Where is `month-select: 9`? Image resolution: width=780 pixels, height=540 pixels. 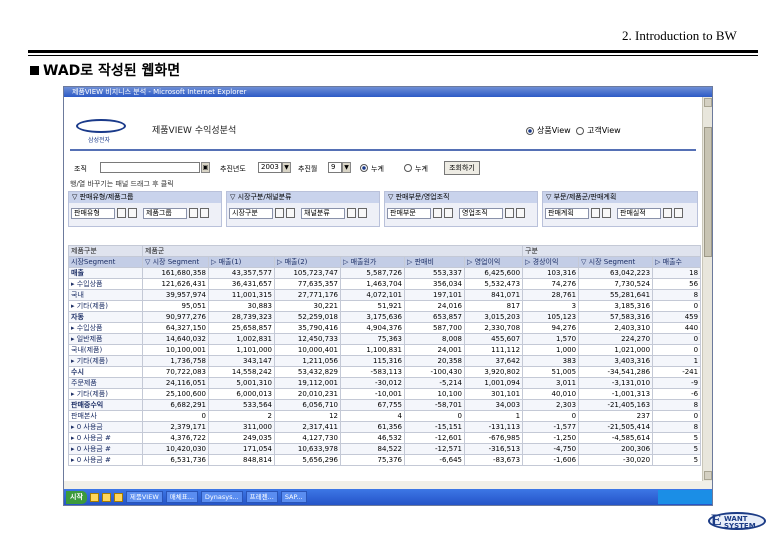 month-select: 9 is located at coordinates (335, 167).